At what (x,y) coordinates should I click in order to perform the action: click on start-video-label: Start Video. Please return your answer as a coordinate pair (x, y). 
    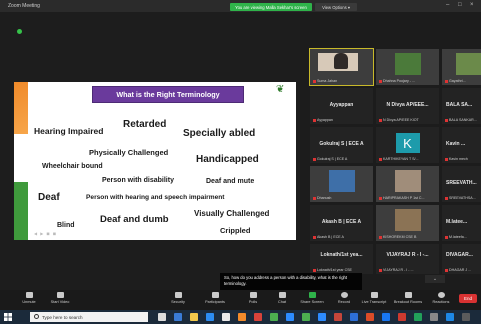
    Looking at the image, I should click on (60, 302).